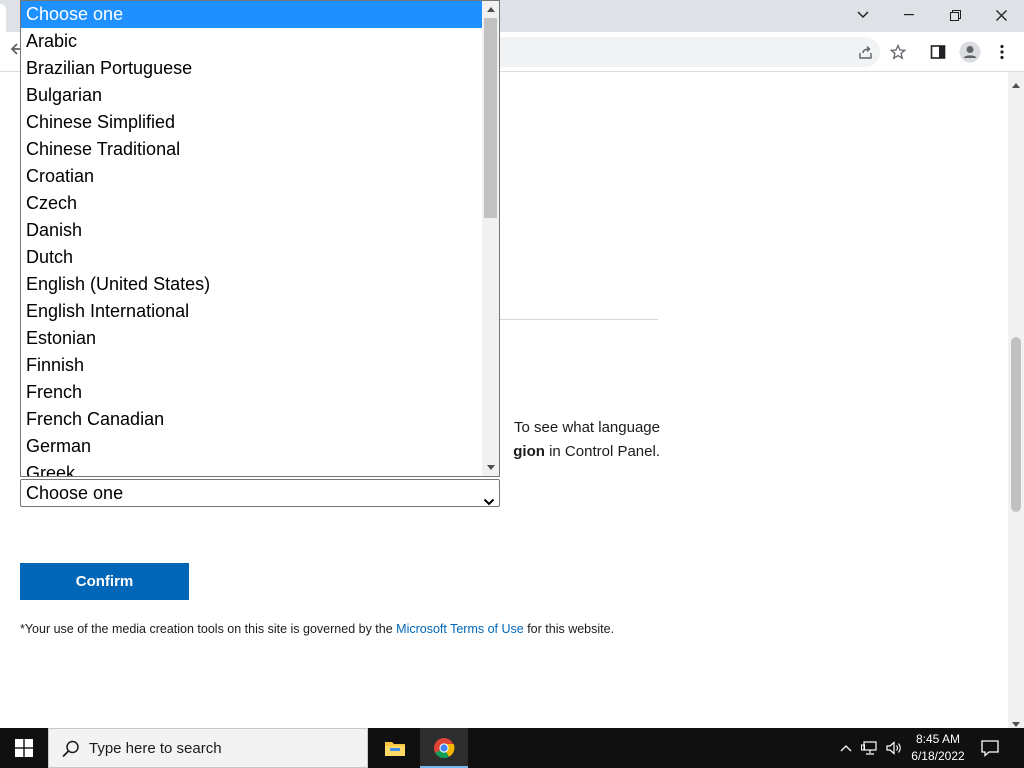  What do you see at coordinates (512, 748) in the screenshot?
I see `windows-taskbar: Type here to search 8:45 AM 6/18/2022` at bounding box center [512, 748].